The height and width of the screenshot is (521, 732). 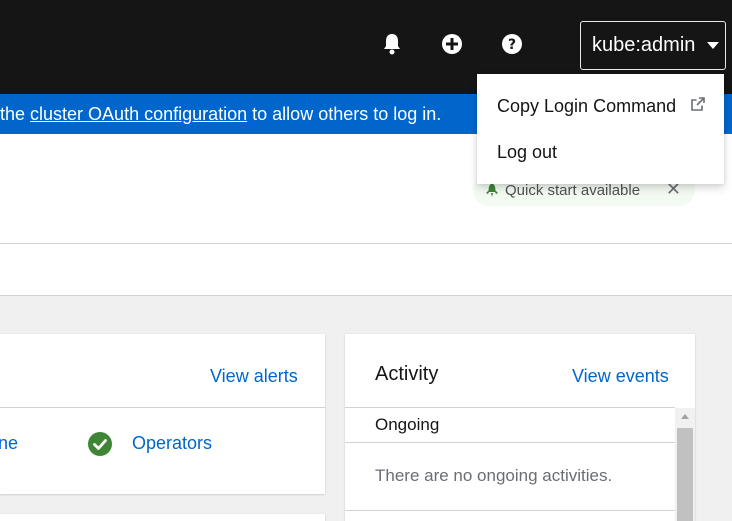 I want to click on activity-title: Activity, so click(x=407, y=374).